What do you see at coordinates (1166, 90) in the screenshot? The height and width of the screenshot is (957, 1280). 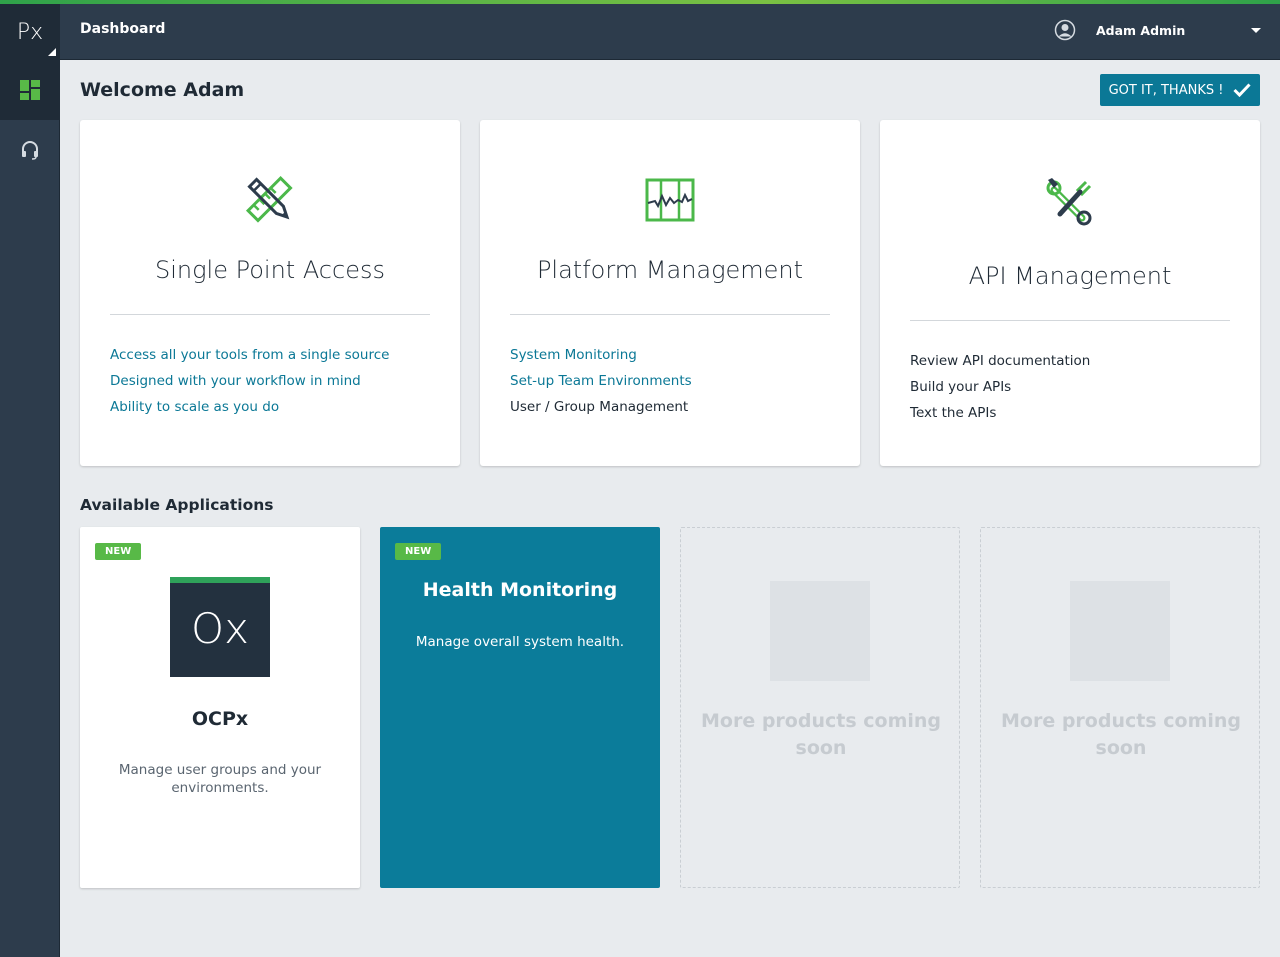 I see `got-it-label: GOT IT, THANKS !` at bounding box center [1166, 90].